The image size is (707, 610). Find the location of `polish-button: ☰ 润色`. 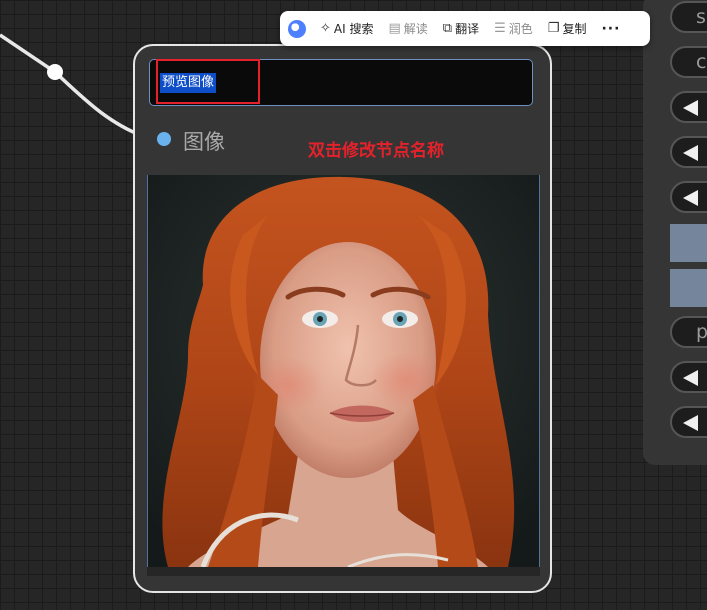

polish-button: ☰ 润色 is located at coordinates (513, 28).